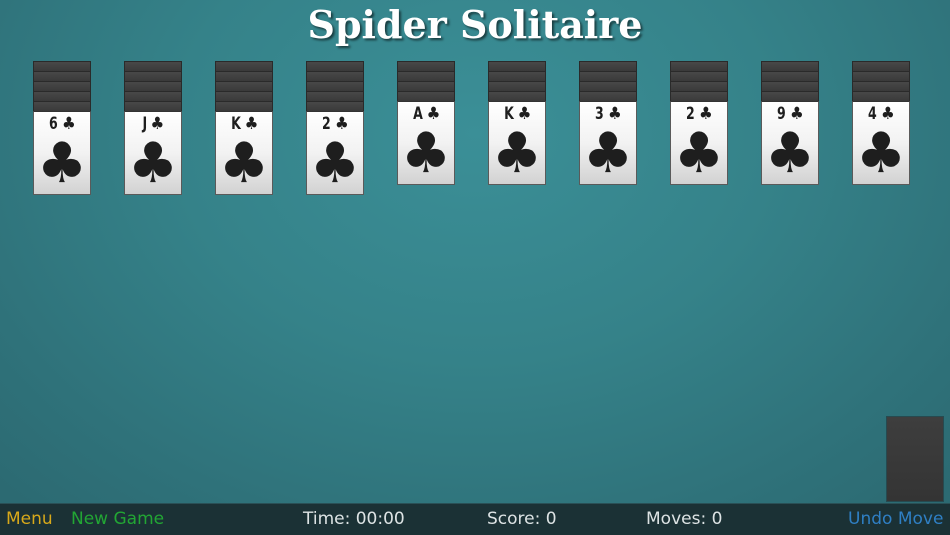 The height and width of the screenshot is (535, 950). I want to click on face-up-card: 4 ♣ ♣, so click(881, 143).